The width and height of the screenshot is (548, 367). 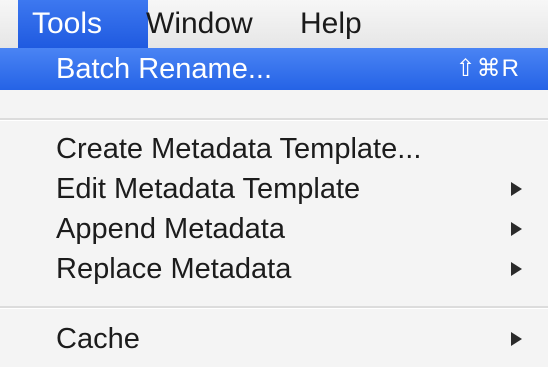 What do you see at coordinates (174, 269) in the screenshot?
I see `menu-item-label: Replace Metadata` at bounding box center [174, 269].